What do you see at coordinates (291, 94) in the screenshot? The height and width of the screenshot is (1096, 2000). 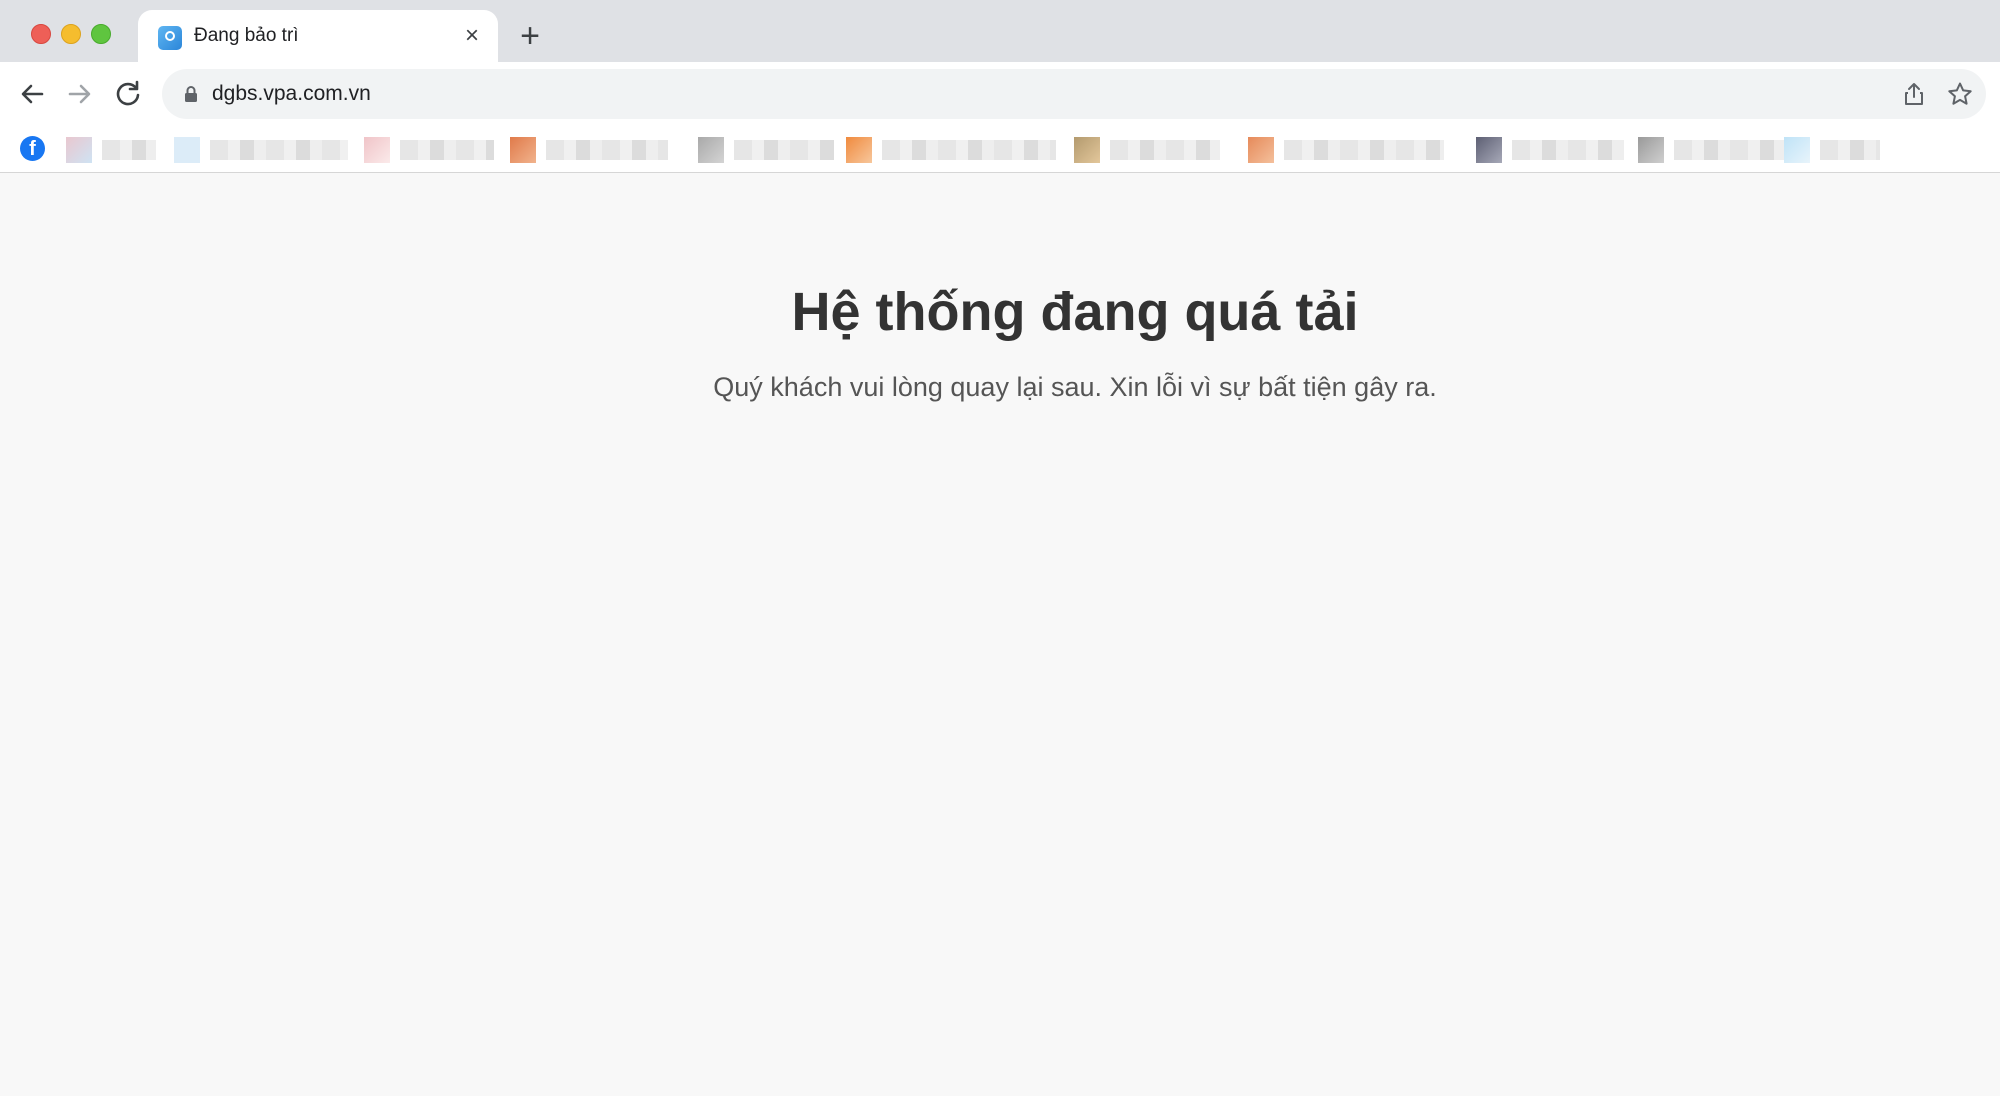 I see `url-text: dgbs.vpa.com.vn` at bounding box center [291, 94].